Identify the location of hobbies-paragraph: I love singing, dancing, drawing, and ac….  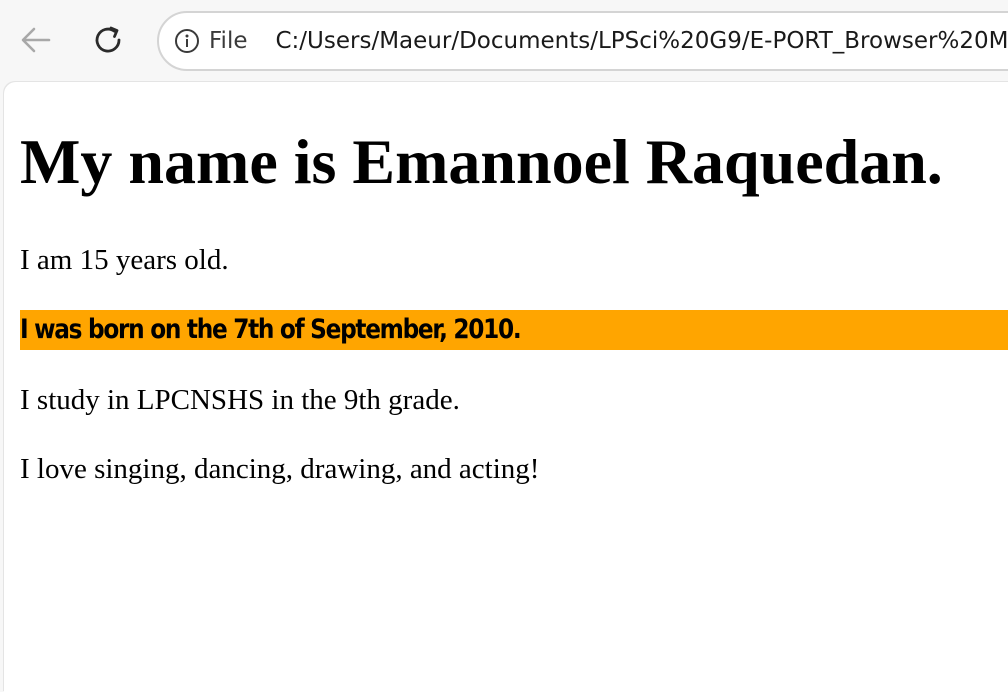
(279, 469).